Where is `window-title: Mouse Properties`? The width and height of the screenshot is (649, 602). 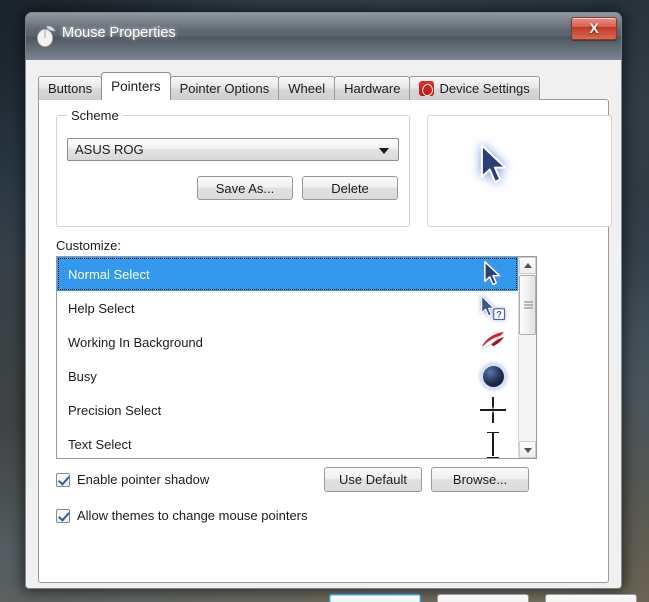
window-title: Mouse Properties is located at coordinates (119, 33).